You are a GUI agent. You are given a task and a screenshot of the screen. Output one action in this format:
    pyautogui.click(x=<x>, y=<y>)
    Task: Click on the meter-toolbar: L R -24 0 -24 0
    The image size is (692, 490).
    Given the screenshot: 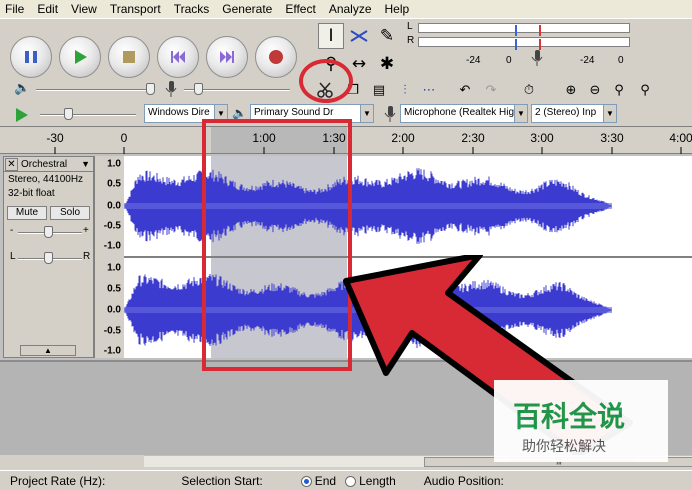 What is the action you would take?
    pyautogui.click(x=520, y=46)
    